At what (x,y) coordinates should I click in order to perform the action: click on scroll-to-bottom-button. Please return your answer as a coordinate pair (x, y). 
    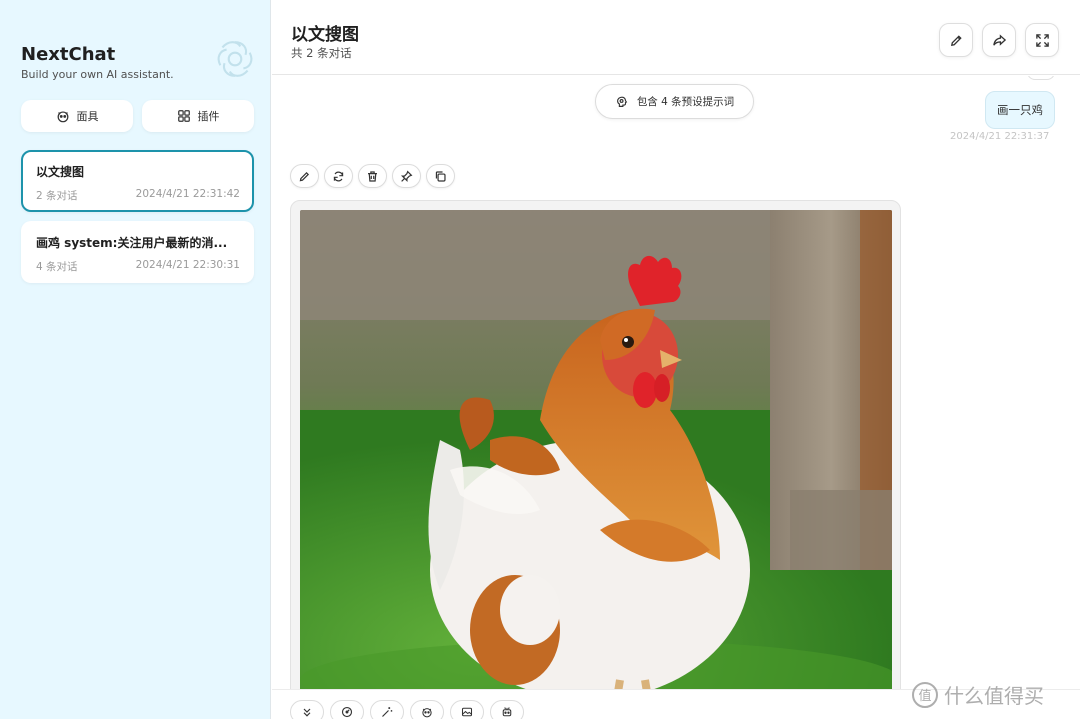
    Looking at the image, I should click on (307, 709).